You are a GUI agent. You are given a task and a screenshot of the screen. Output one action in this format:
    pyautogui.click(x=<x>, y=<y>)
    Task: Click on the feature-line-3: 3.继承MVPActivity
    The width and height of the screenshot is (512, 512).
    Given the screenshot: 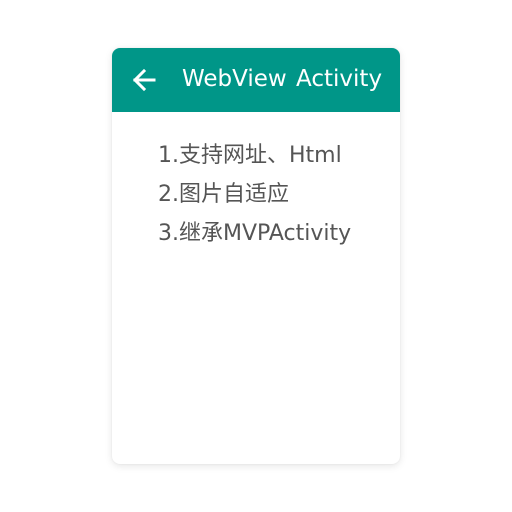 What is the action you would take?
    pyautogui.click(x=255, y=233)
    